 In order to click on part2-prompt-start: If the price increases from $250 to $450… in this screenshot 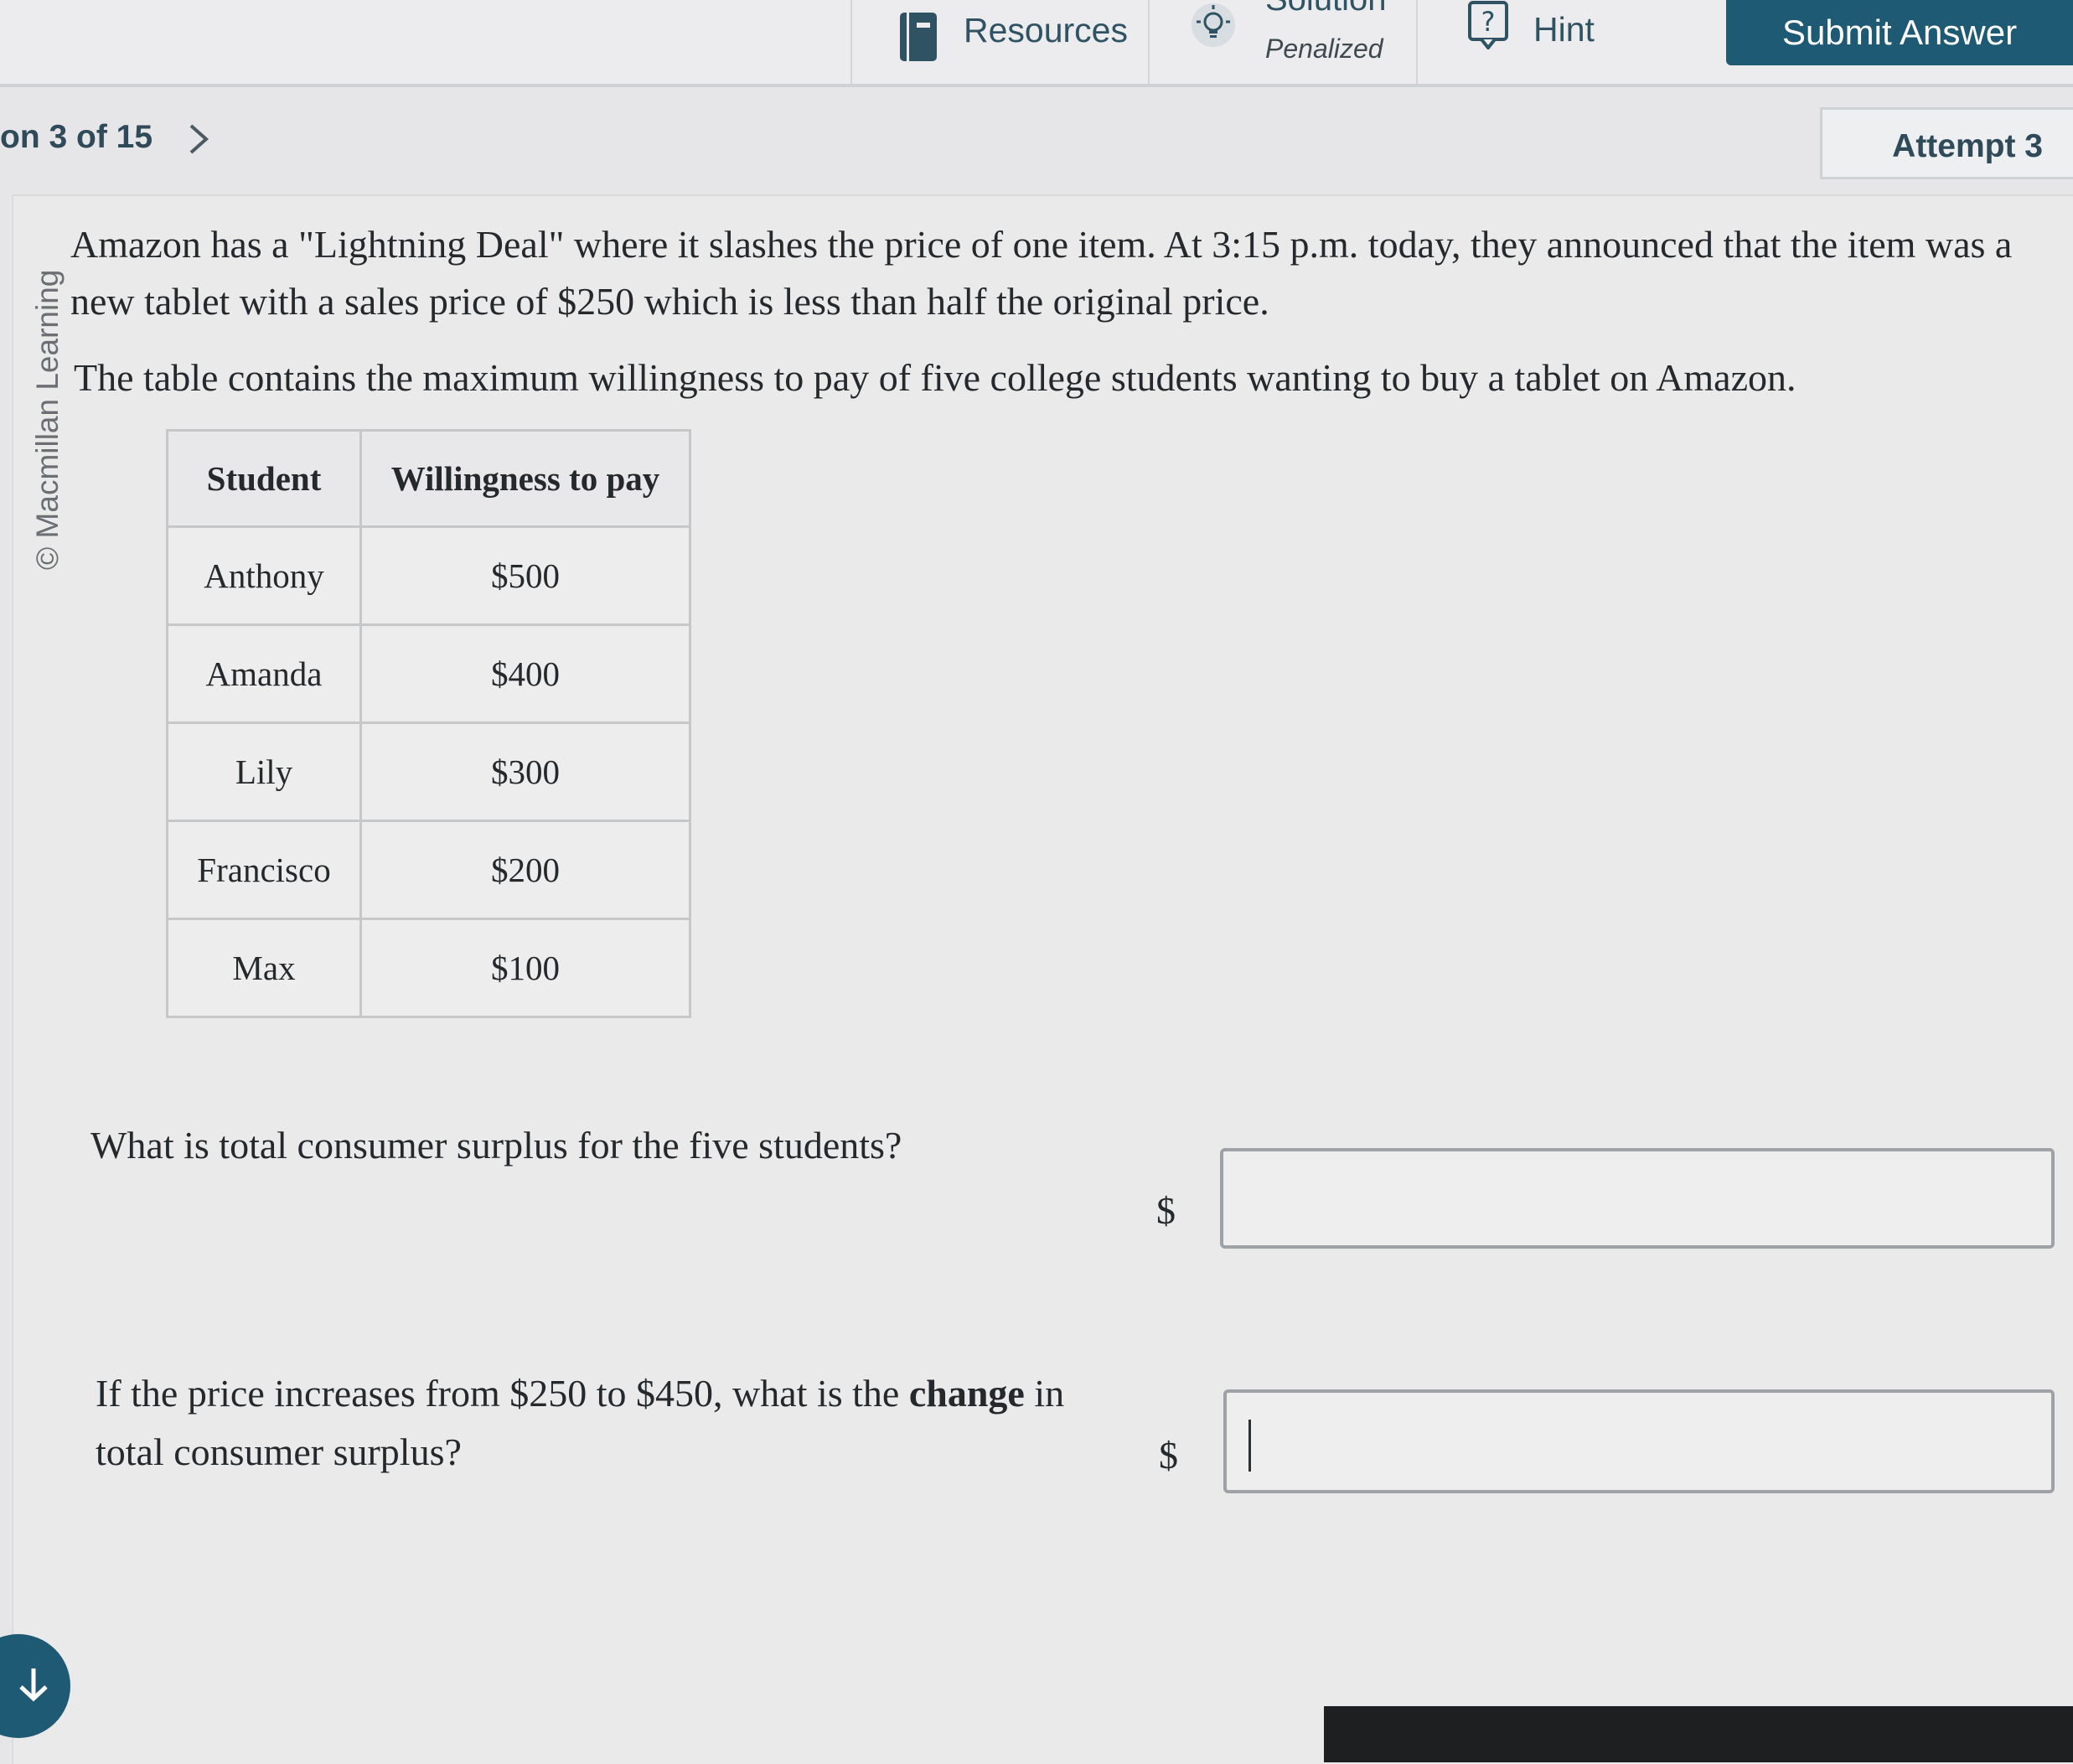, I will do `click(502, 1393)`.